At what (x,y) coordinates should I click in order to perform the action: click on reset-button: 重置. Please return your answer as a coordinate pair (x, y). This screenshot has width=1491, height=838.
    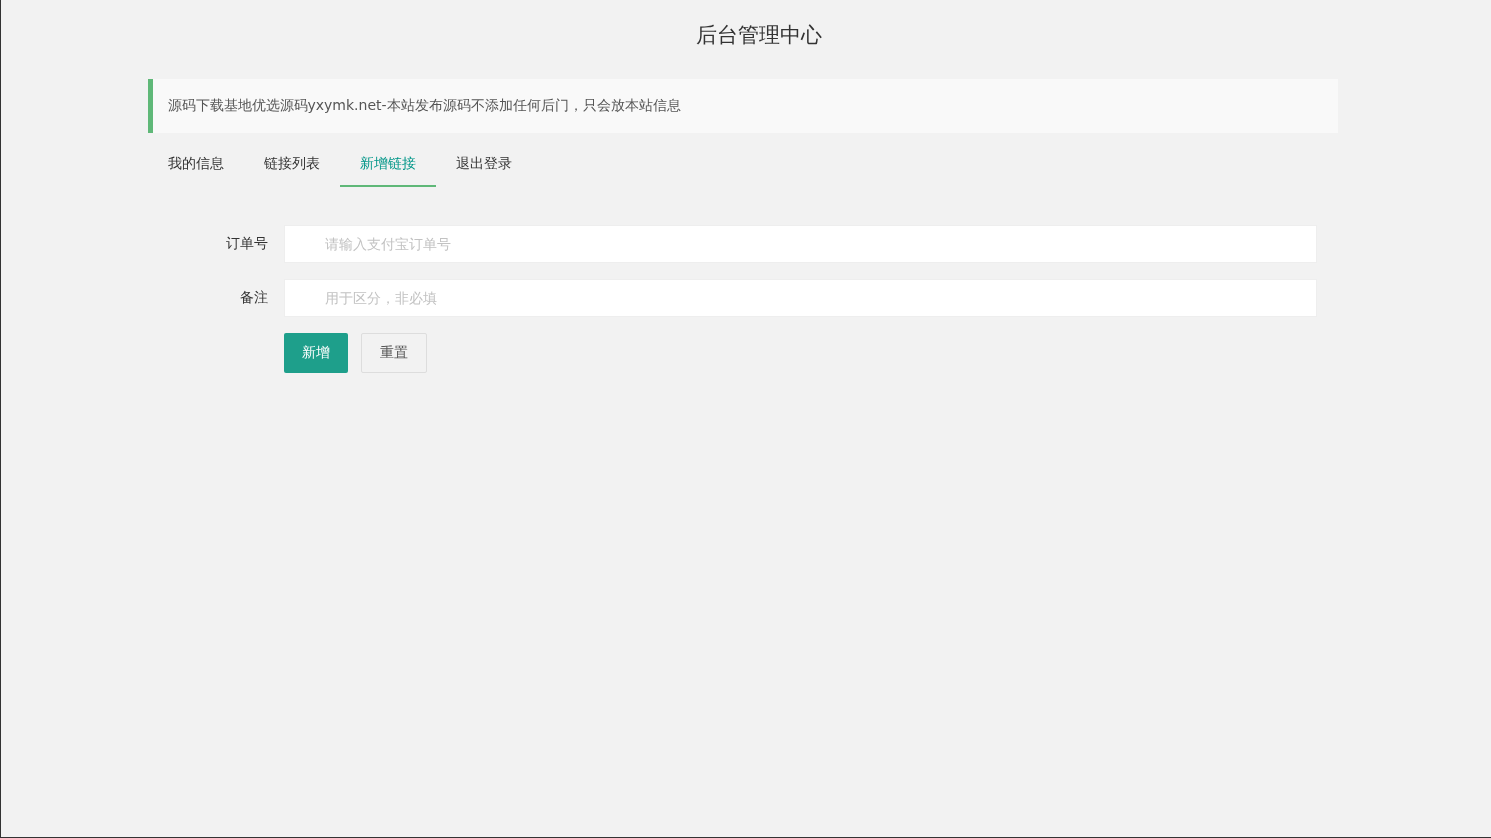
    Looking at the image, I should click on (393, 353).